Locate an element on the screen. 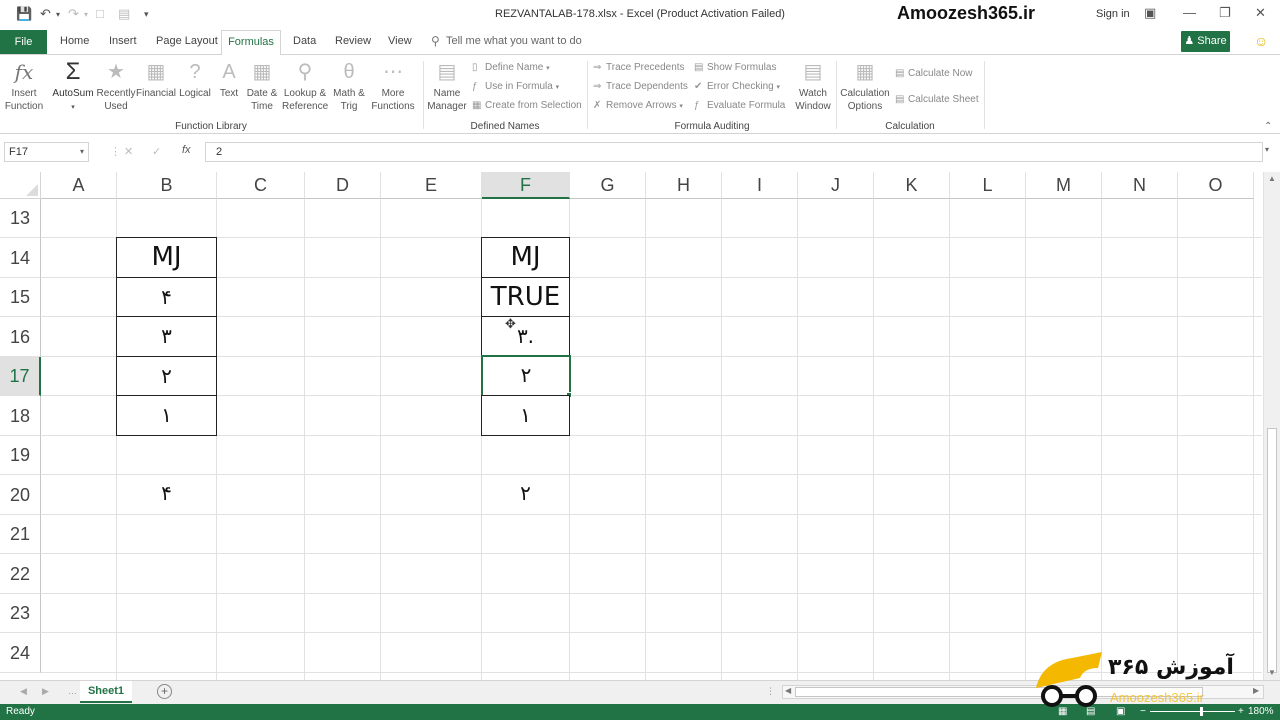 The image size is (1280, 720). column-header-l: L is located at coordinates (988, 185).